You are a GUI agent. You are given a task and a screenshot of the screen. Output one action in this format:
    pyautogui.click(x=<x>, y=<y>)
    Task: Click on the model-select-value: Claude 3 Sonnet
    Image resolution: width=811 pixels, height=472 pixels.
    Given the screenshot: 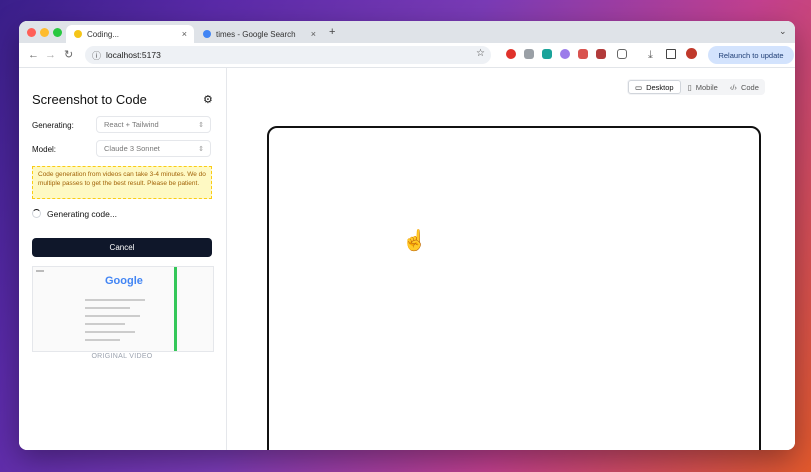 What is the action you would take?
    pyautogui.click(x=132, y=148)
    